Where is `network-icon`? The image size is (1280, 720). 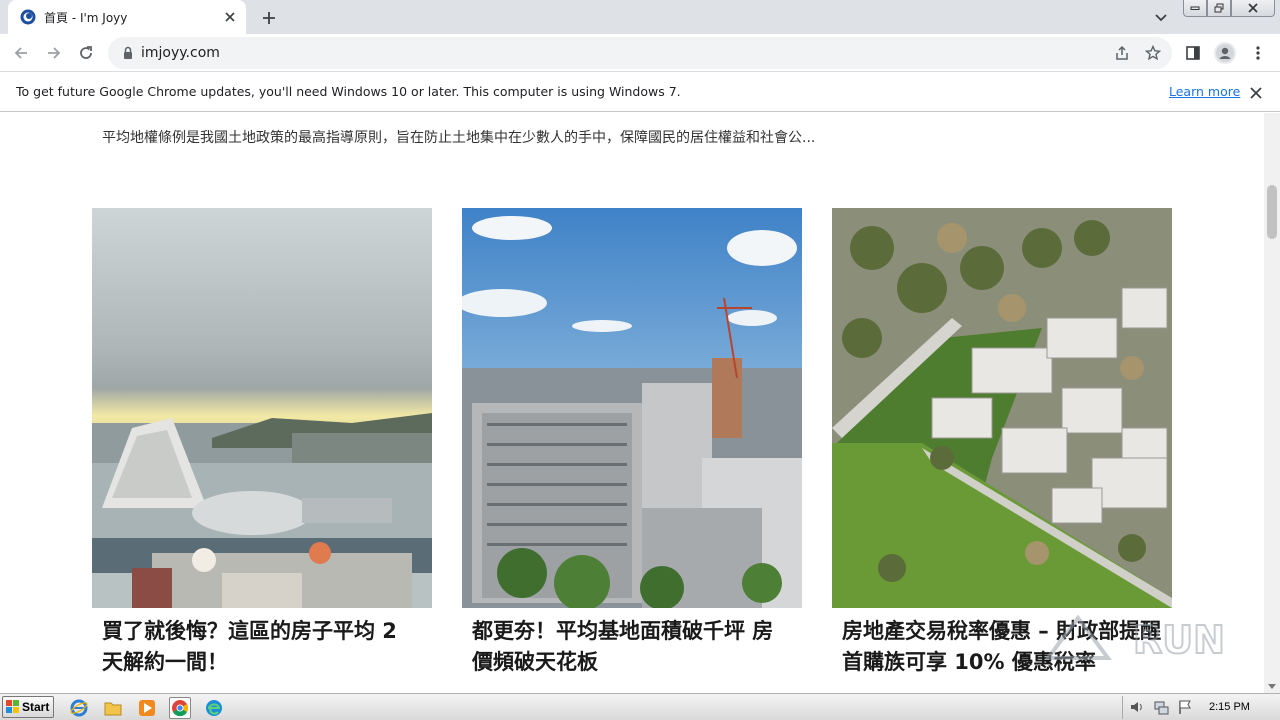
network-icon is located at coordinates (1161, 707).